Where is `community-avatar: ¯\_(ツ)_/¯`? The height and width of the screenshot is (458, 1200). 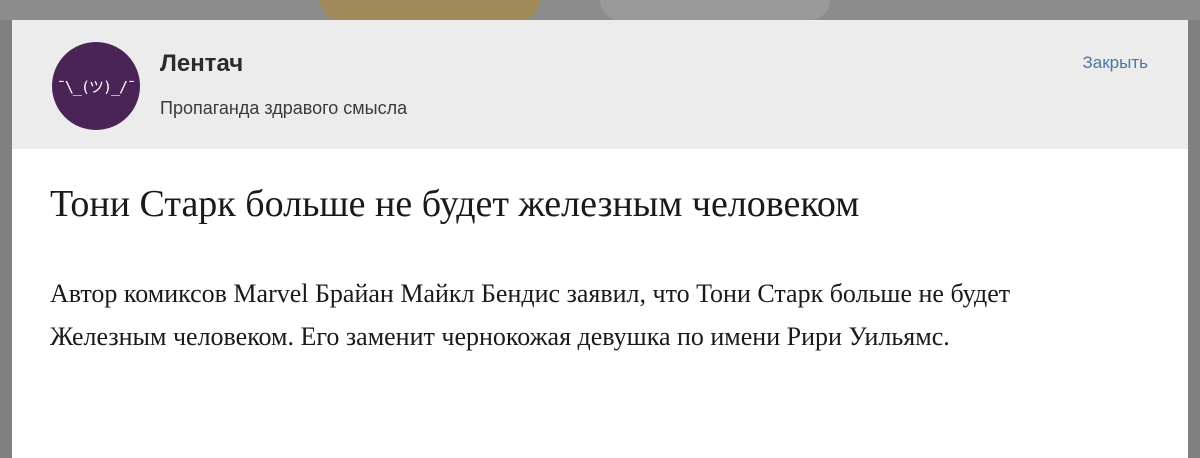
community-avatar: ¯\_(ツ)_/¯ is located at coordinates (96, 86).